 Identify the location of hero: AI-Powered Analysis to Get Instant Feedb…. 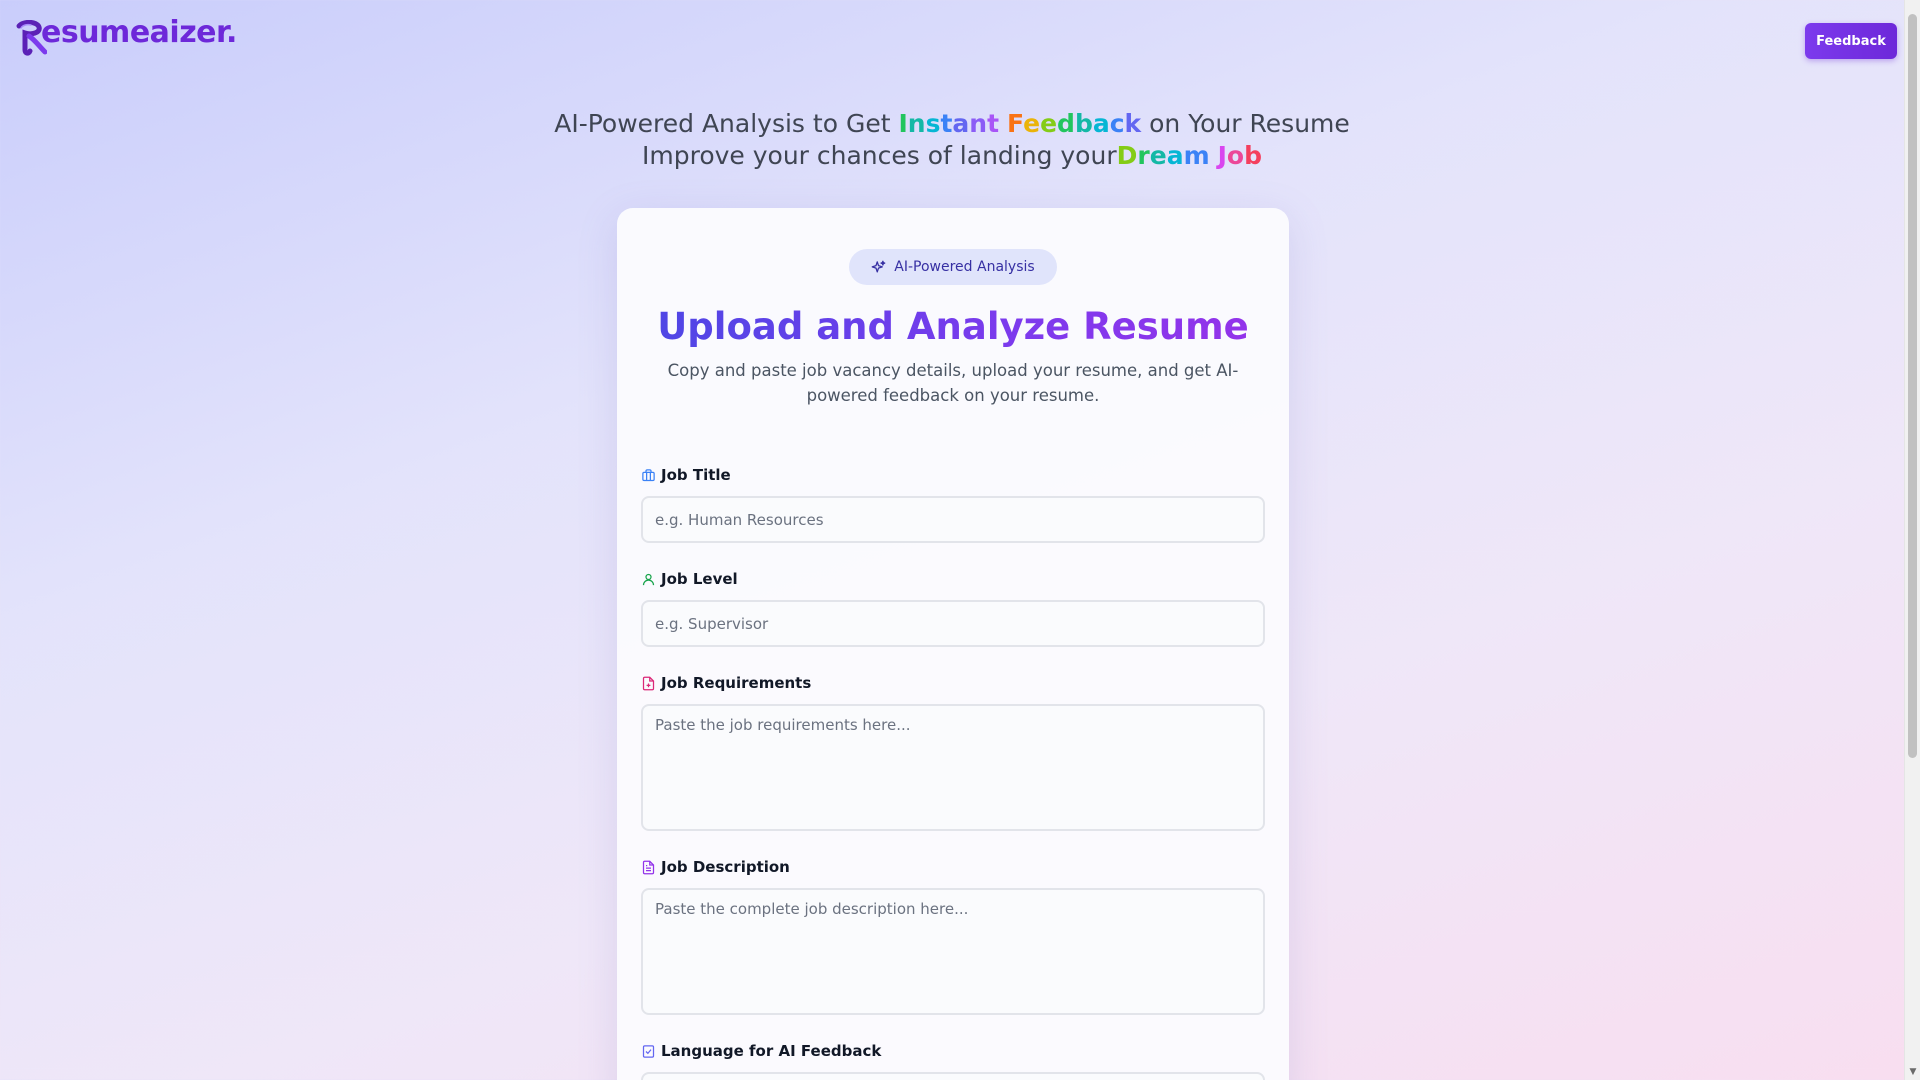
(952, 140).